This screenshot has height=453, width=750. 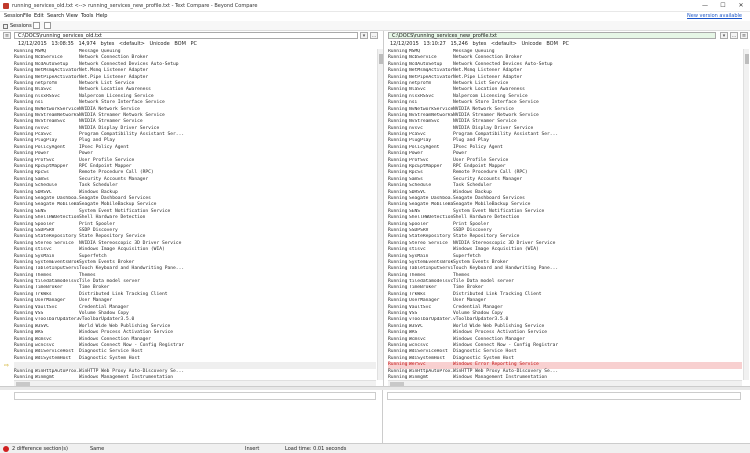 I want to click on left-gutter: ⇨, so click(x=7, y=214).